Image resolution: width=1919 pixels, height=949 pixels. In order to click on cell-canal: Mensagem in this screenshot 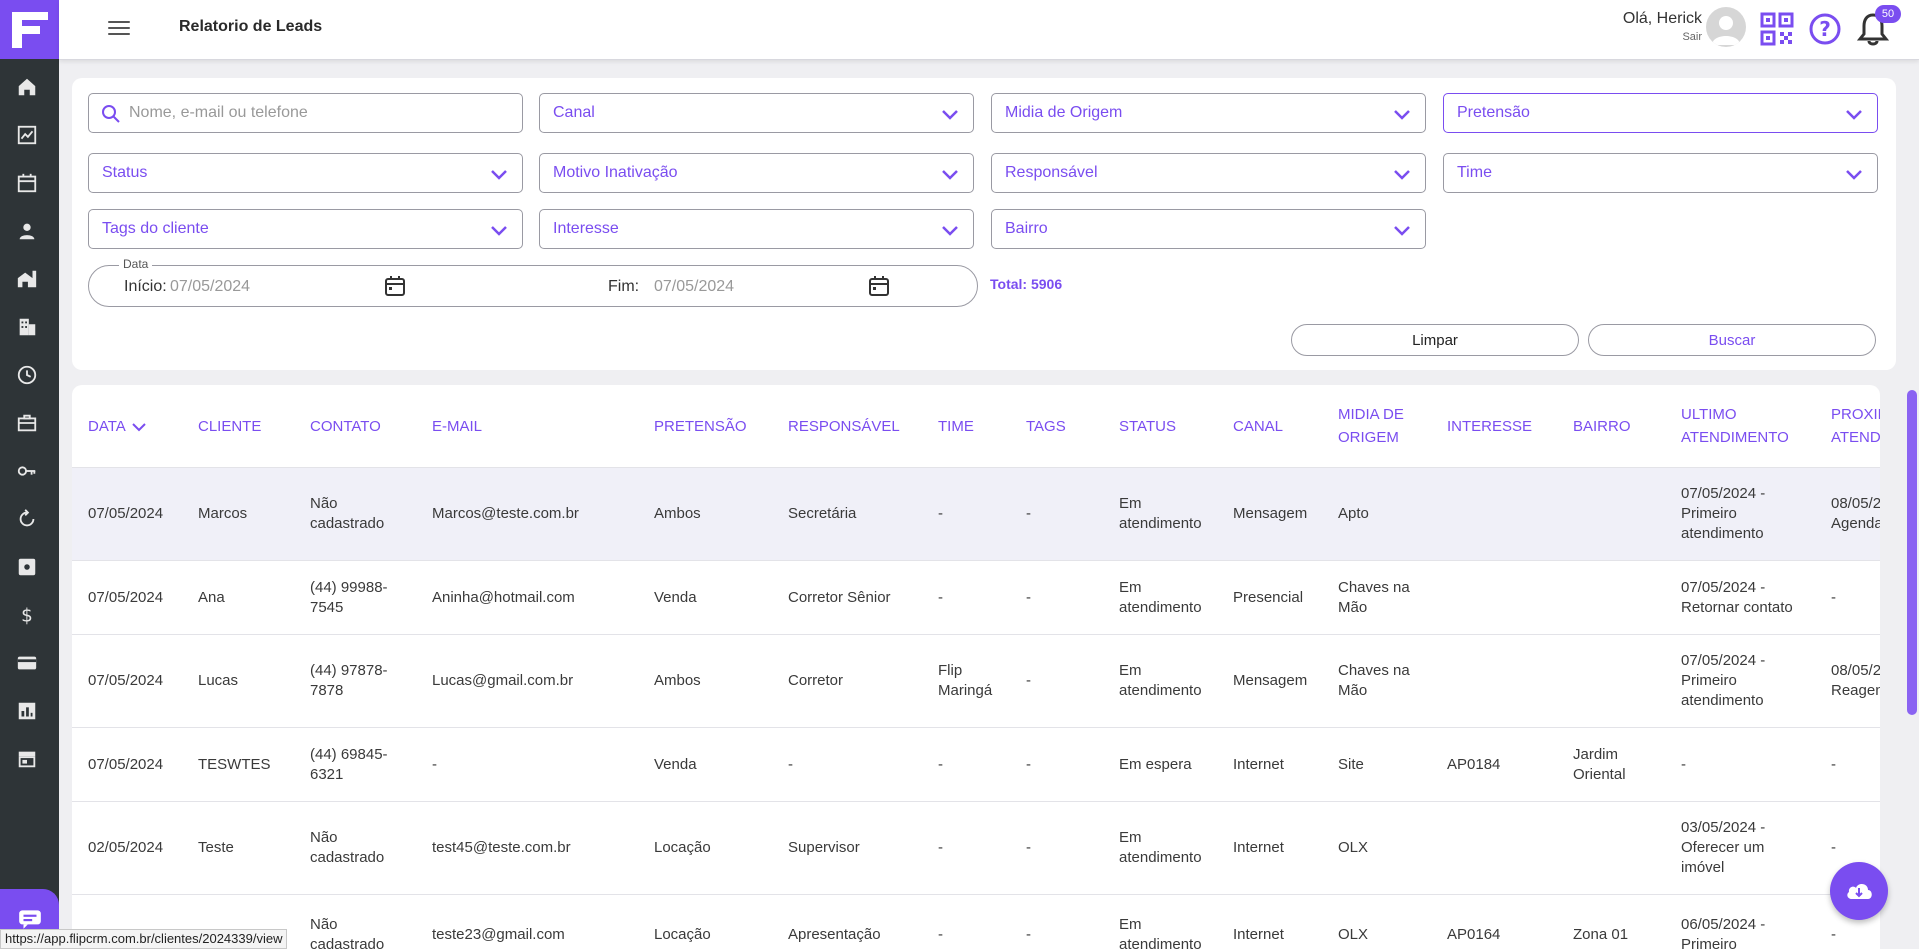, I will do `click(1270, 680)`.